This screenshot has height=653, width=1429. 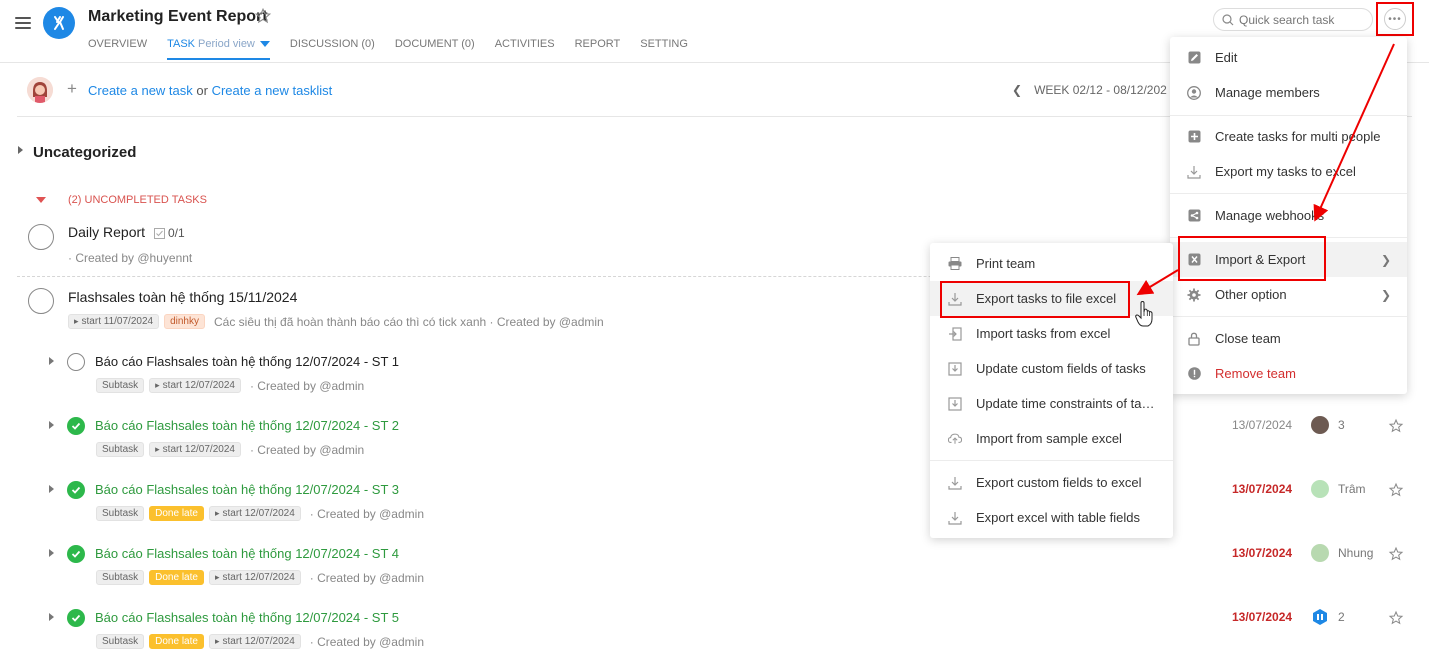 I want to click on assignee: 2, so click(x=1328, y=617).